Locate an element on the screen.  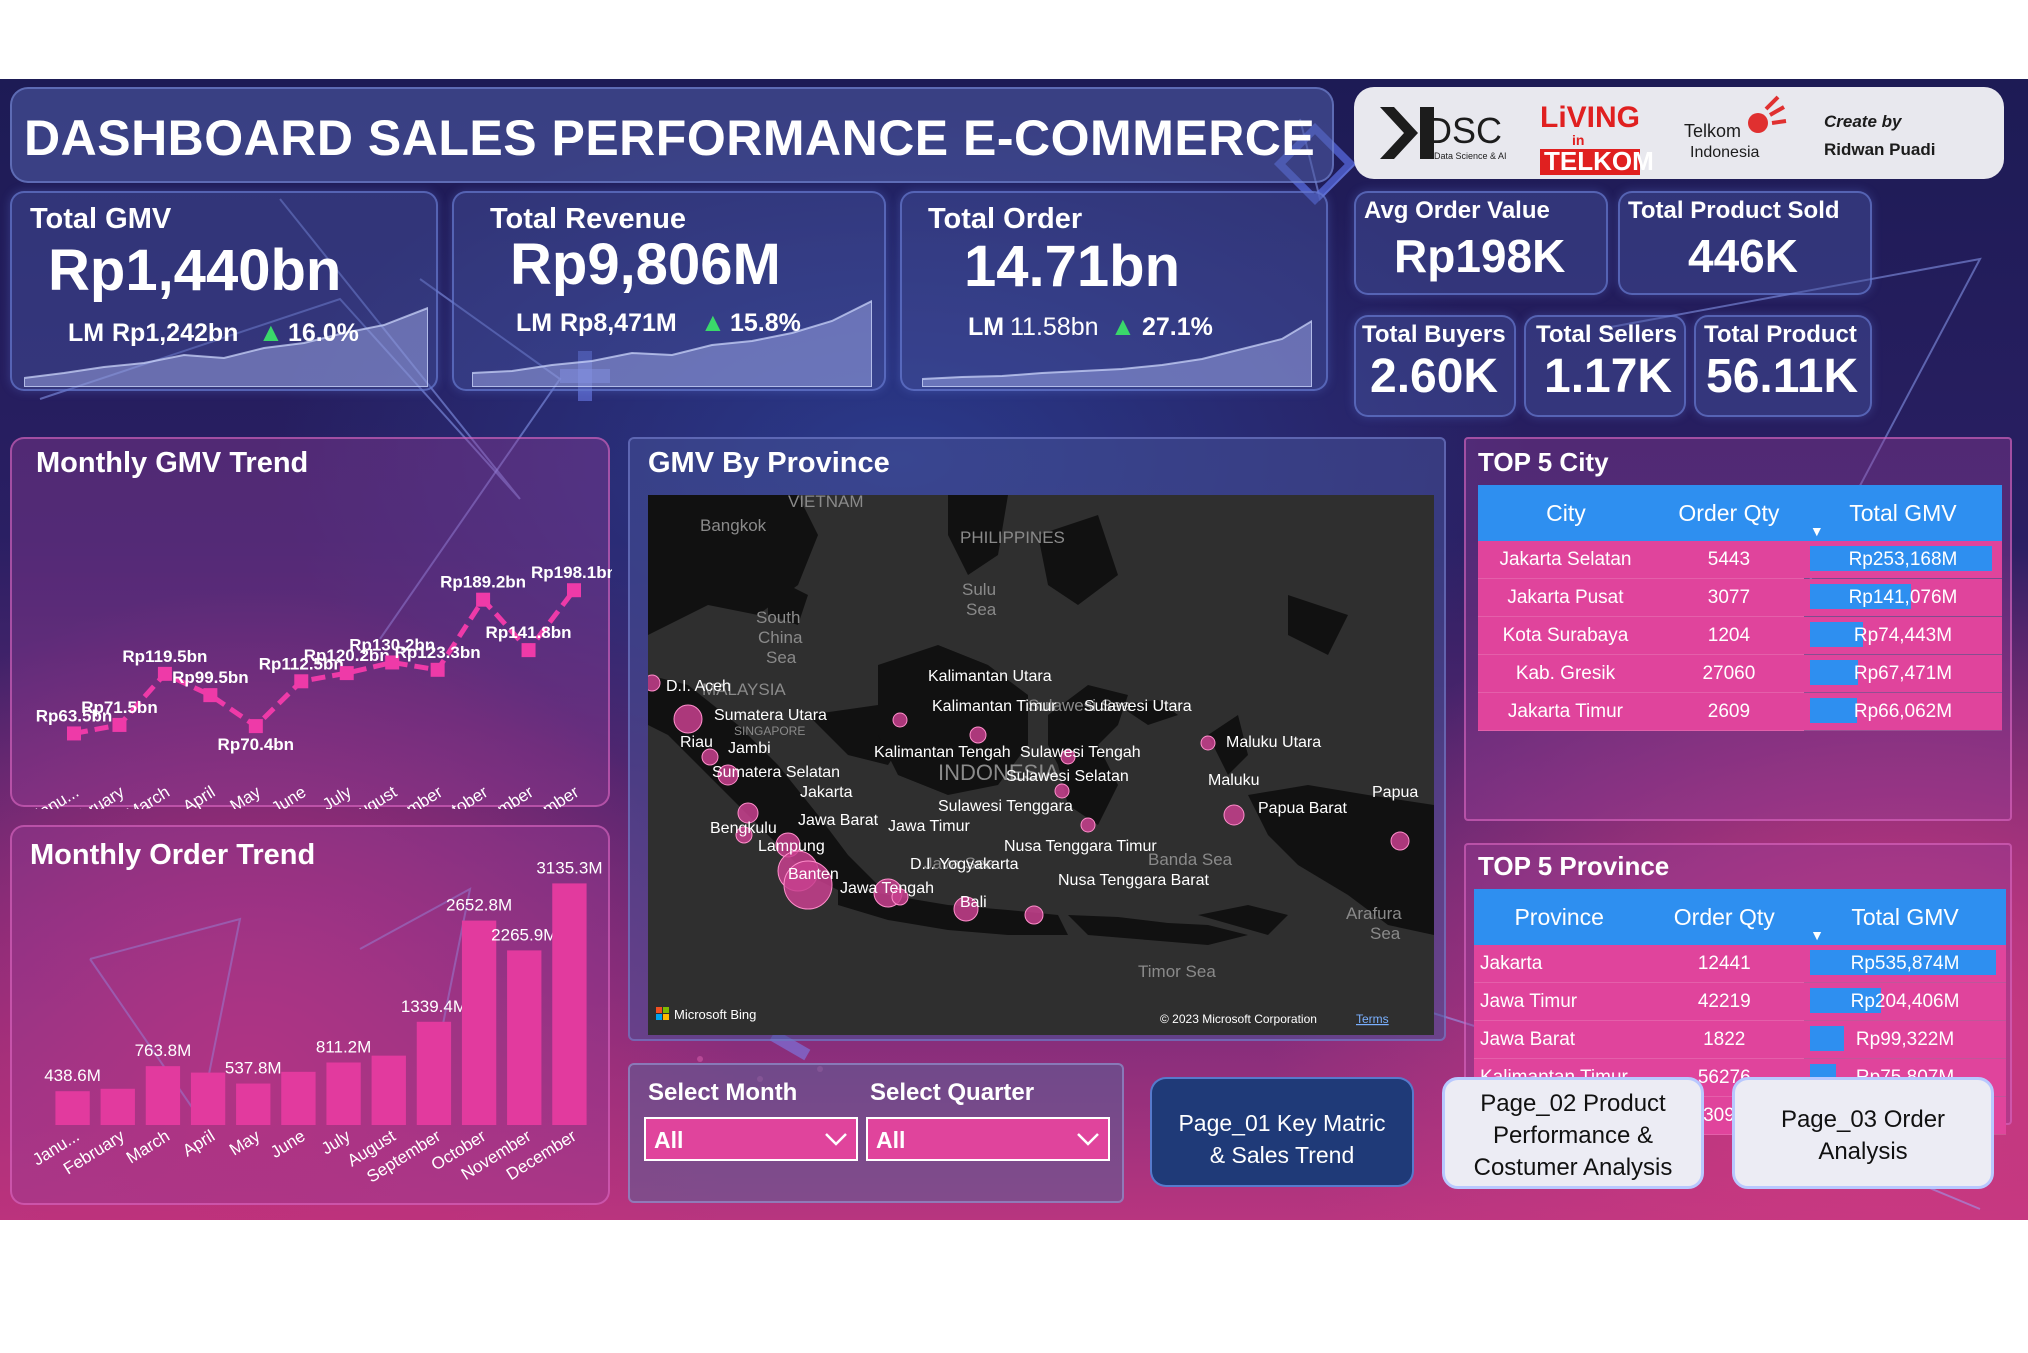
table-row: Kab. Gresik 27060 Rp67,471M is located at coordinates (1740, 673).